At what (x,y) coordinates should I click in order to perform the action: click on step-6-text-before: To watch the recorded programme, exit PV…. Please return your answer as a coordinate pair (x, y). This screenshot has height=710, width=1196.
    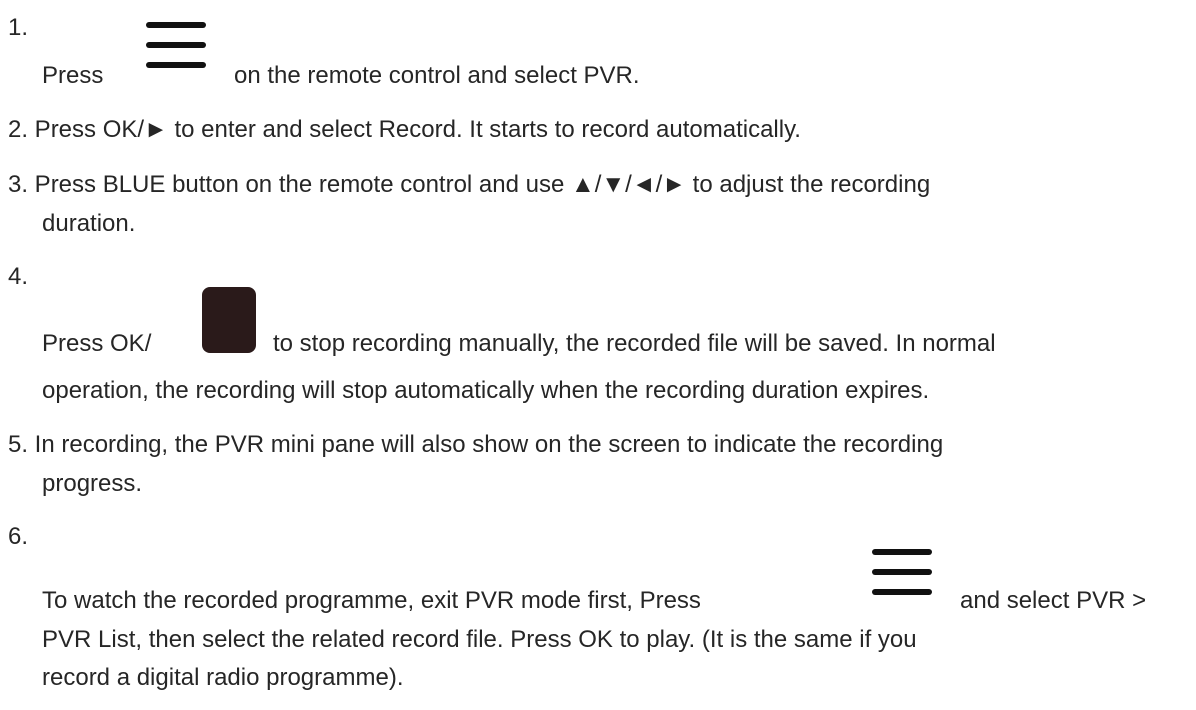
    Looking at the image, I should click on (371, 600).